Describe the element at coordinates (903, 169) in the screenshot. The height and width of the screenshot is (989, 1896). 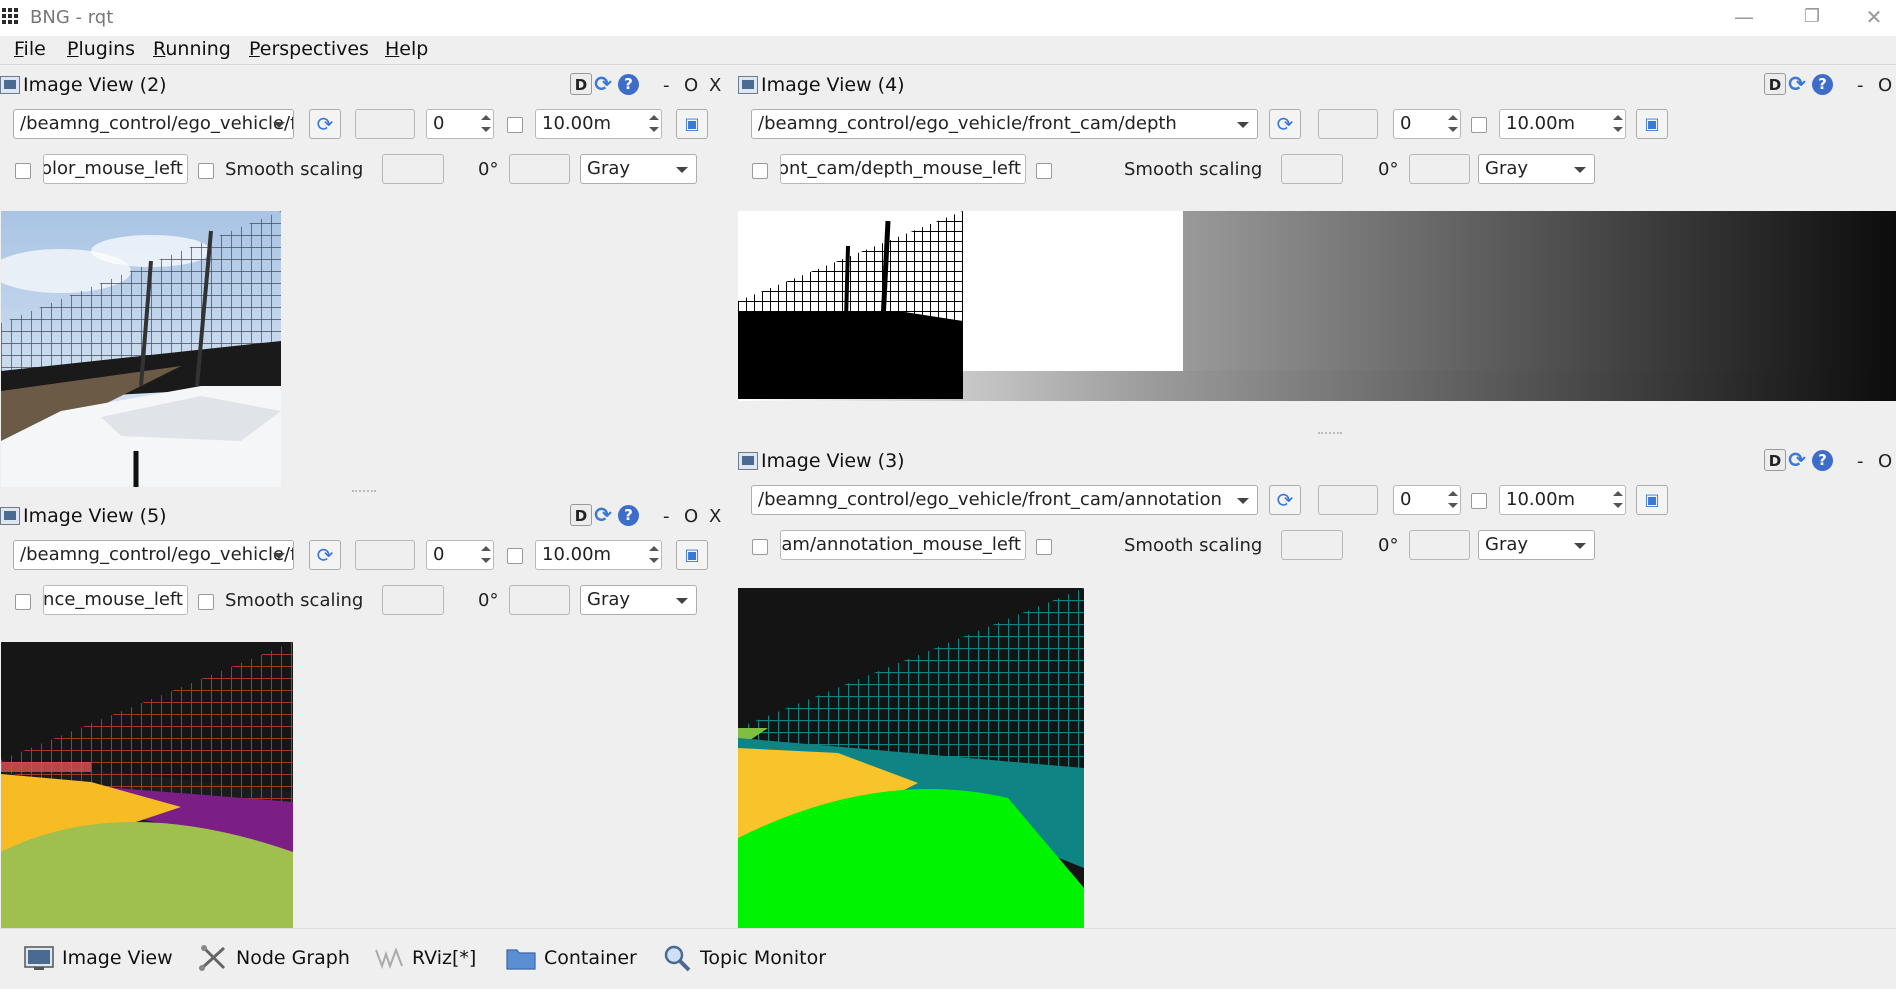
I see `mouse-topic-field: icle/front_cam/depth_mouse_left` at that location.